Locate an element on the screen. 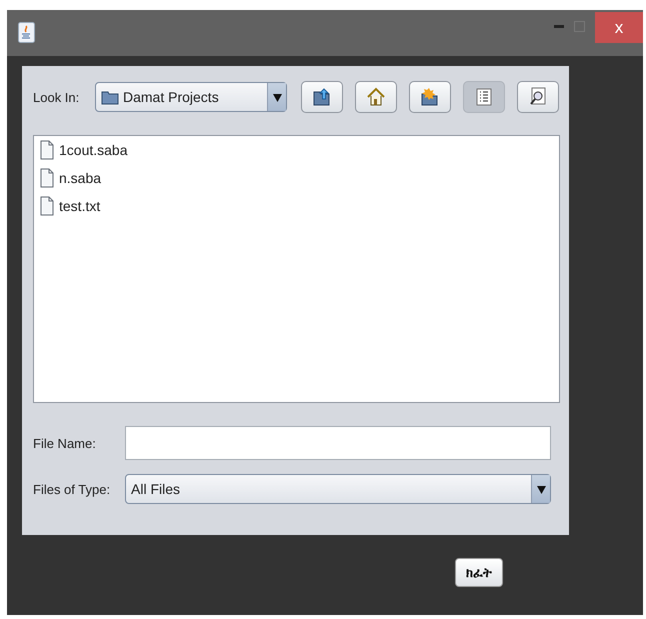 The height and width of the screenshot is (619, 646). open-button: ክፈት is located at coordinates (479, 572).